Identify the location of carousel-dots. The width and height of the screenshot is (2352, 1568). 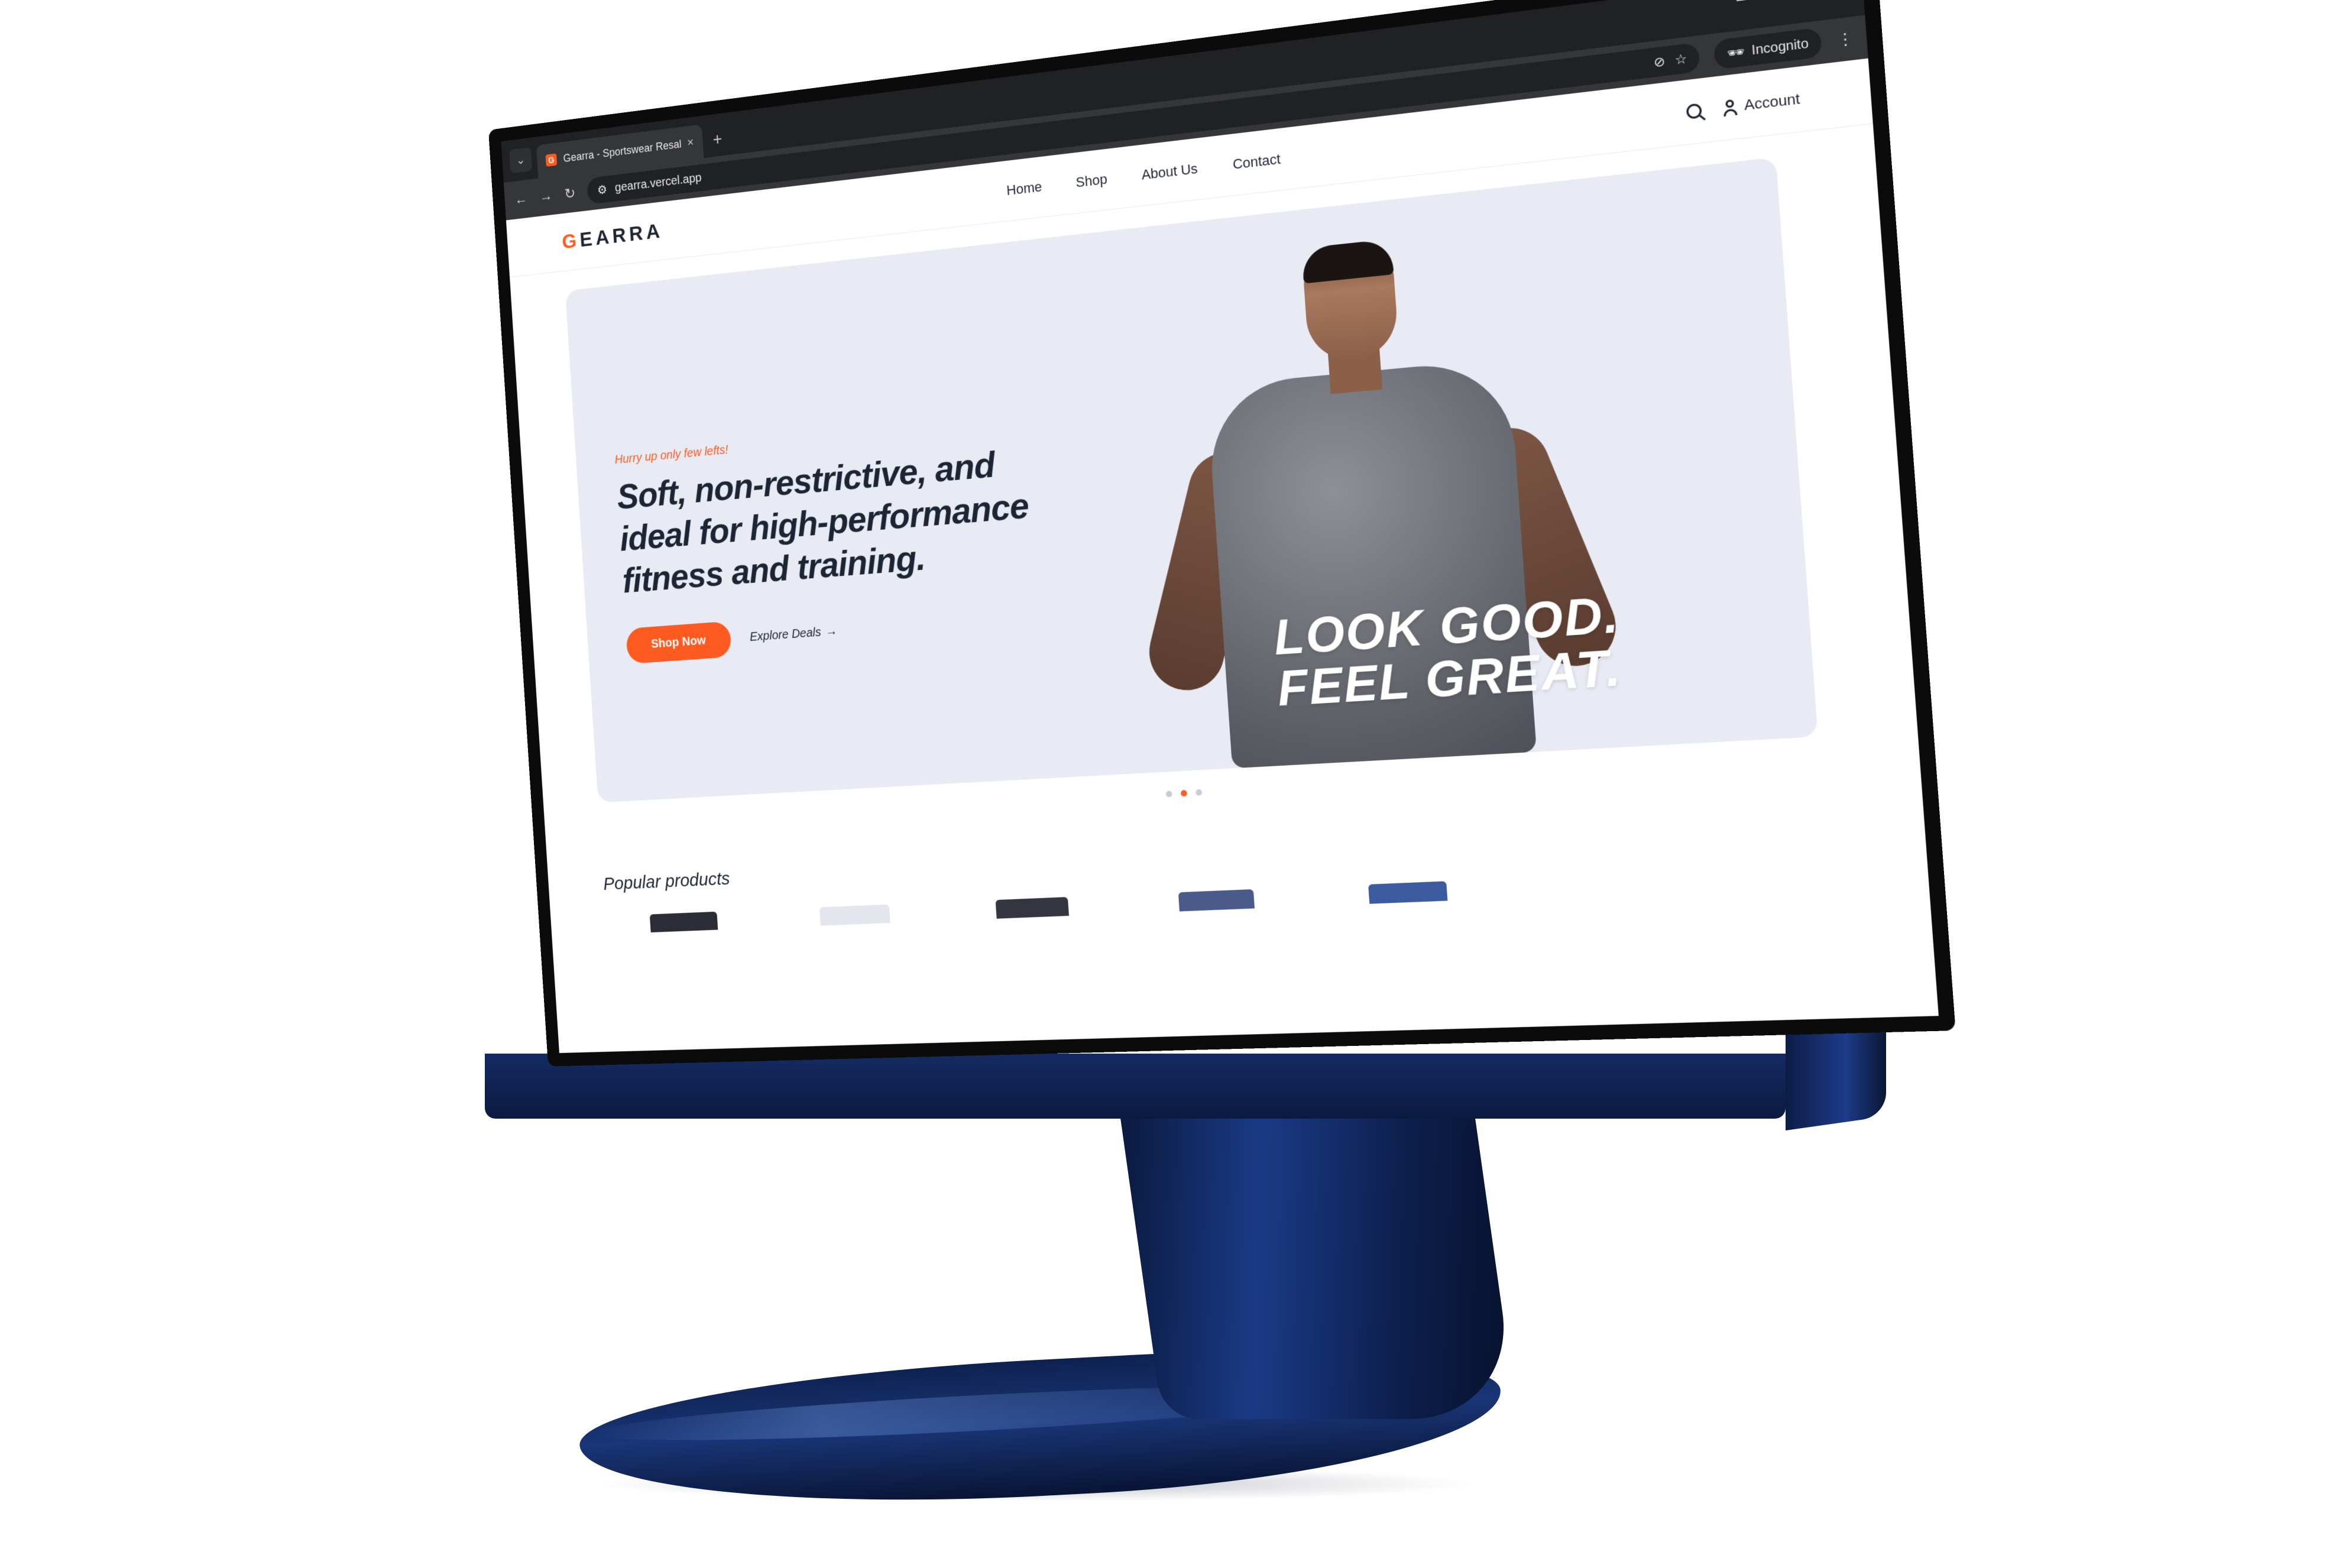
(1184, 793).